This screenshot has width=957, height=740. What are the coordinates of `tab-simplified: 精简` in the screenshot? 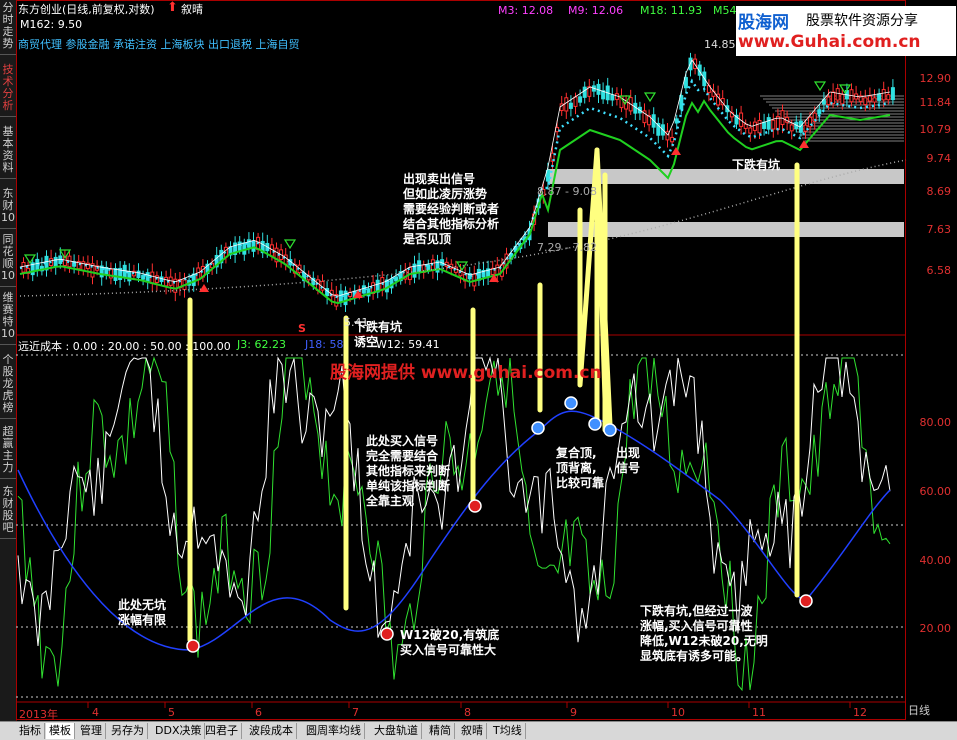 It's located at (440, 731).